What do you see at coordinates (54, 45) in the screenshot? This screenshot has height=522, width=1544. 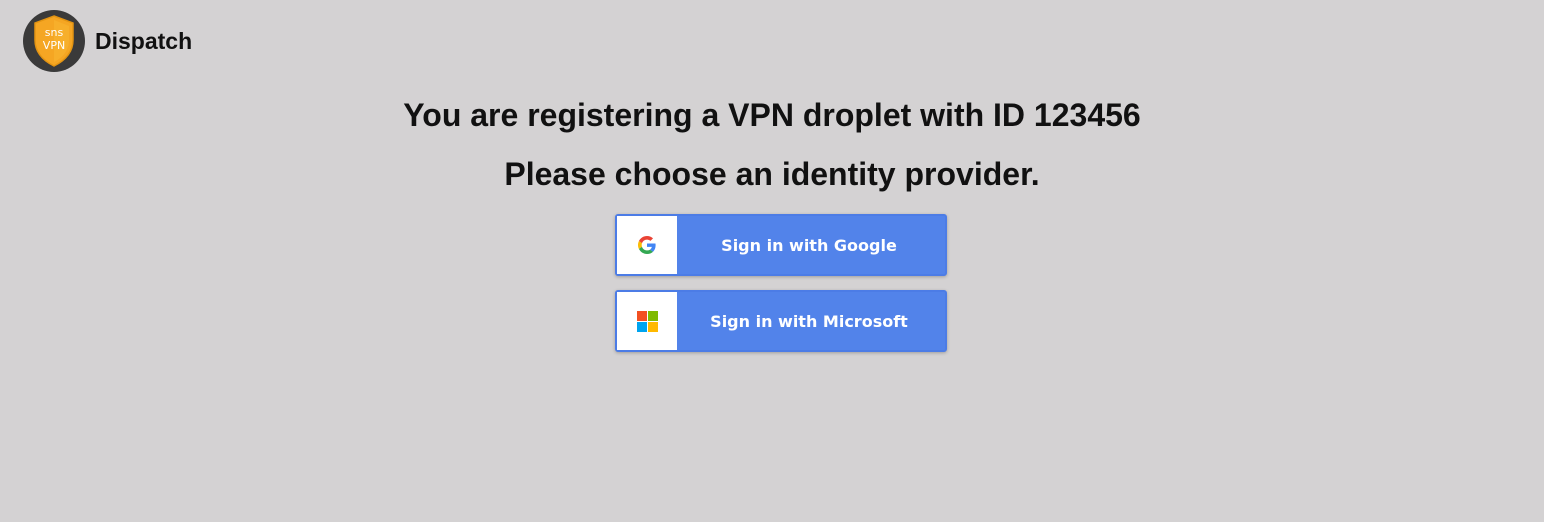 I see `logo-text-bottom: VPN` at bounding box center [54, 45].